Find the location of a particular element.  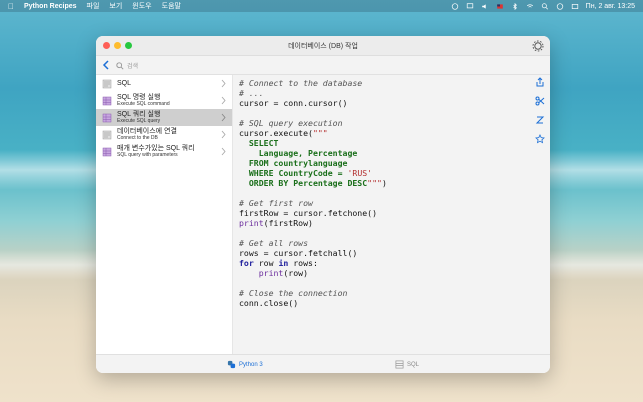

title-bar: 데이터베이스 (DB) 작업 is located at coordinates (323, 46).